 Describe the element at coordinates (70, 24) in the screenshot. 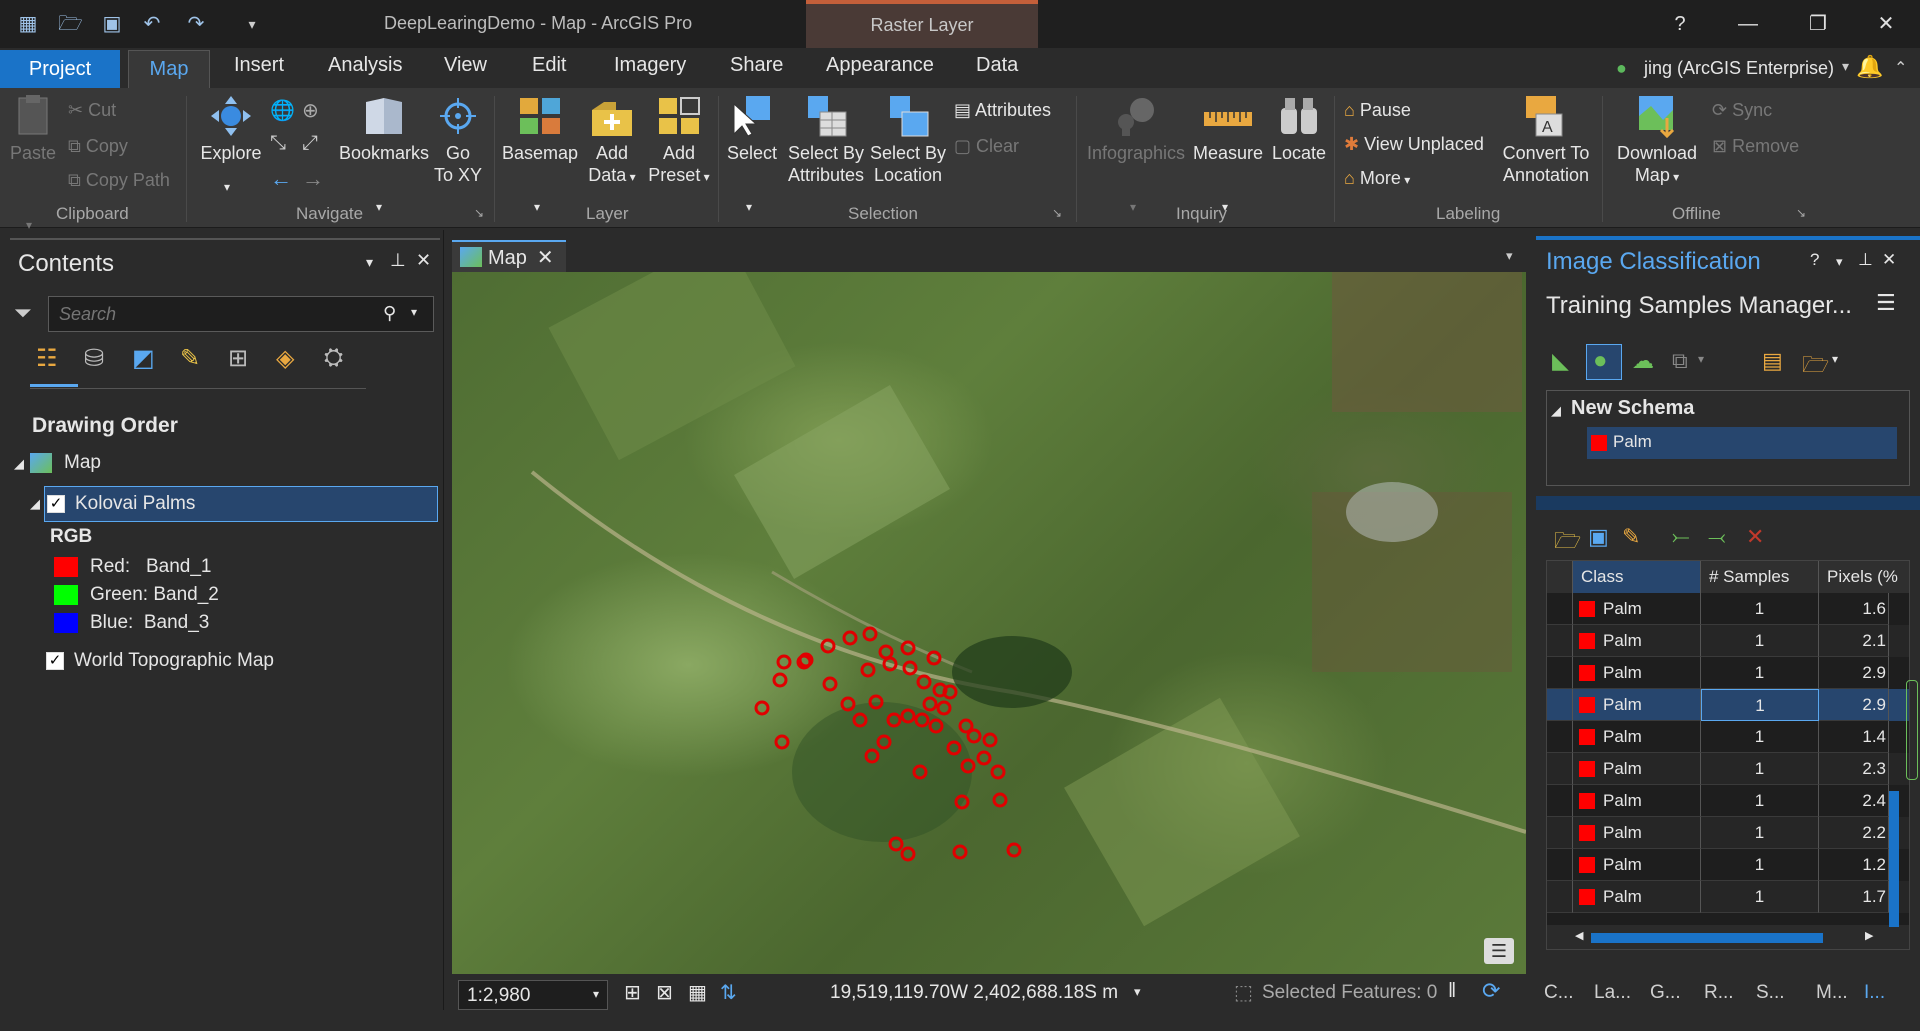

I see `open-folder-icon: 🗁` at that location.